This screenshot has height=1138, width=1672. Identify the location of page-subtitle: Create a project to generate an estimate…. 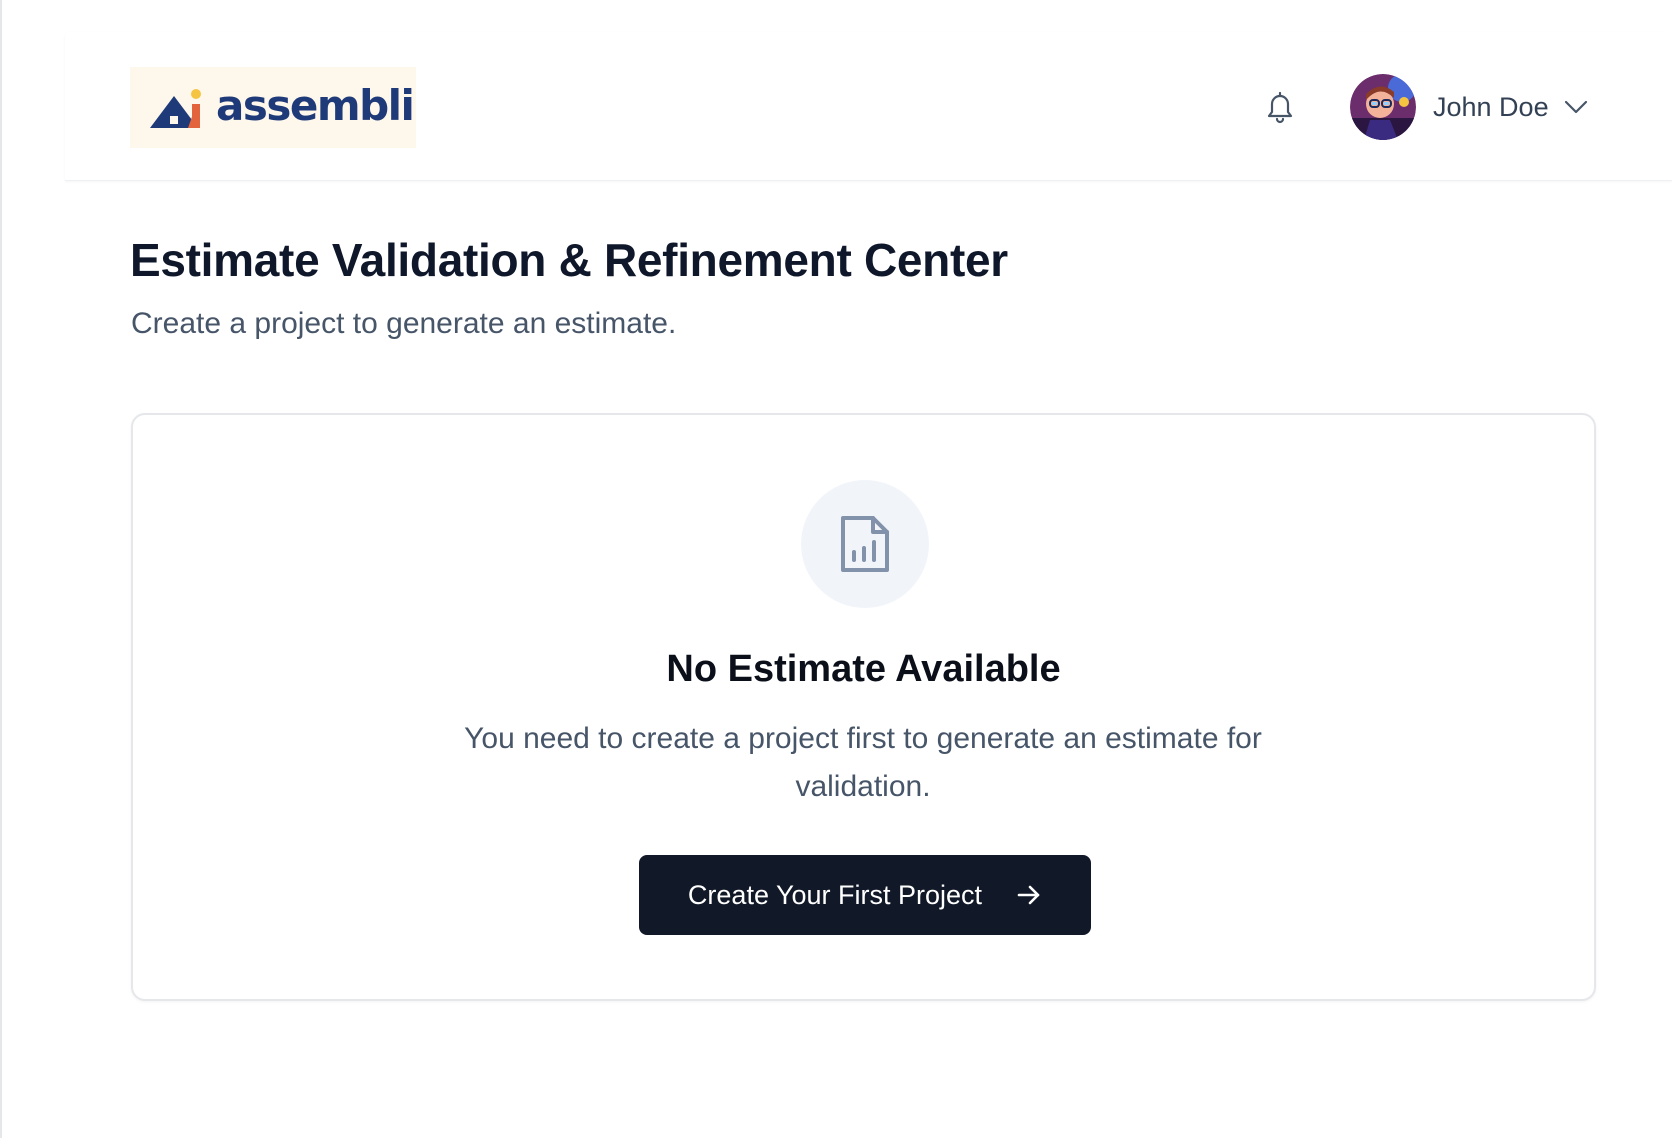
(404, 323).